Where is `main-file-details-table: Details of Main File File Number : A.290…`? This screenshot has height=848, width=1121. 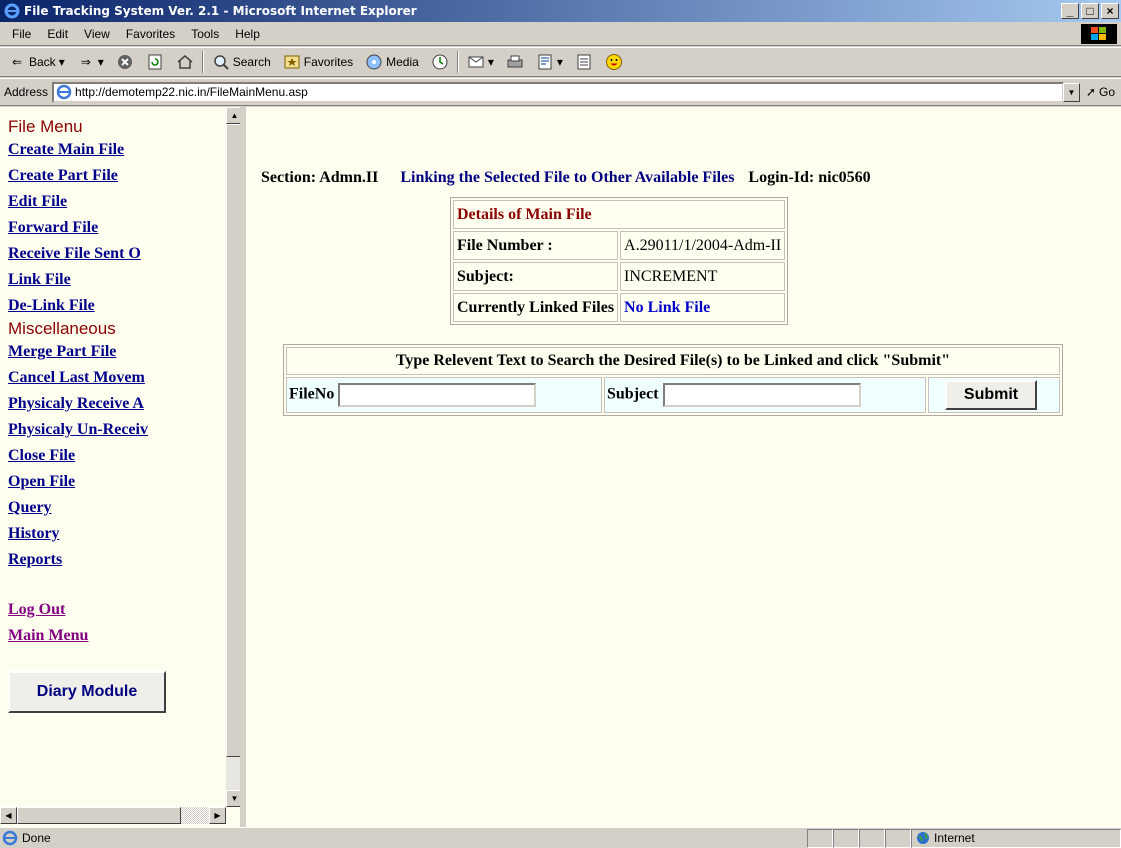
main-file-details-table: Details of Main File File Number : A.290… is located at coordinates (619, 261).